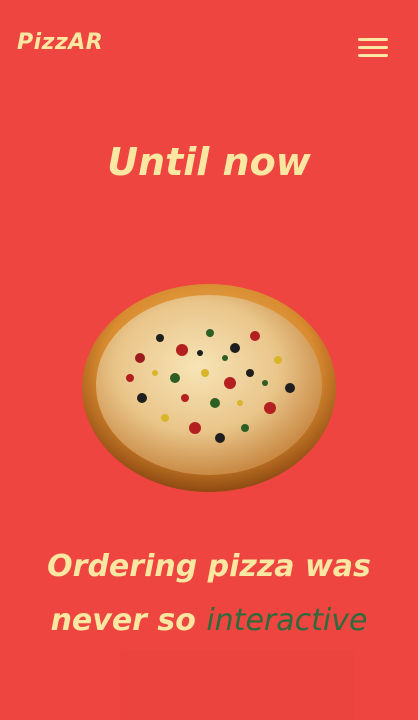 Image resolution: width=418 pixels, height=720 pixels. What do you see at coordinates (128, 620) in the screenshot?
I see `tagline-line-2-prefix: never so` at bounding box center [128, 620].